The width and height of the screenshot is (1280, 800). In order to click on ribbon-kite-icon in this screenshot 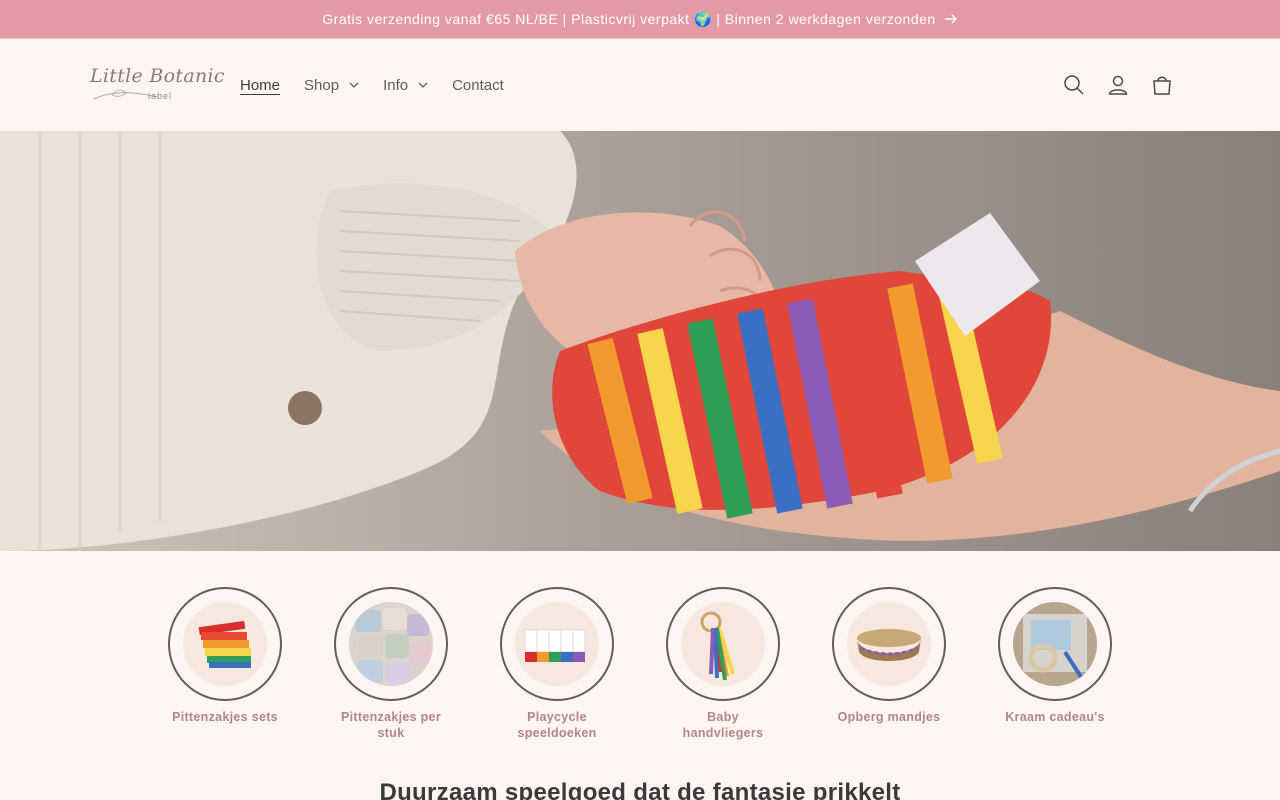, I will do `click(717, 646)`.